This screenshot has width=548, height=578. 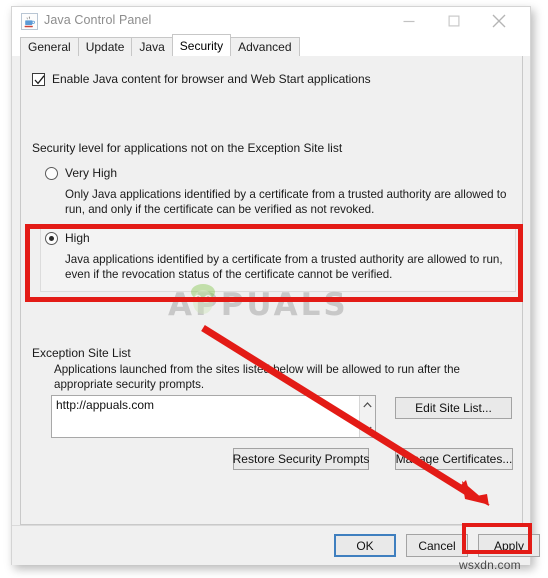 I want to click on maximize-icon, so click(x=453, y=21).